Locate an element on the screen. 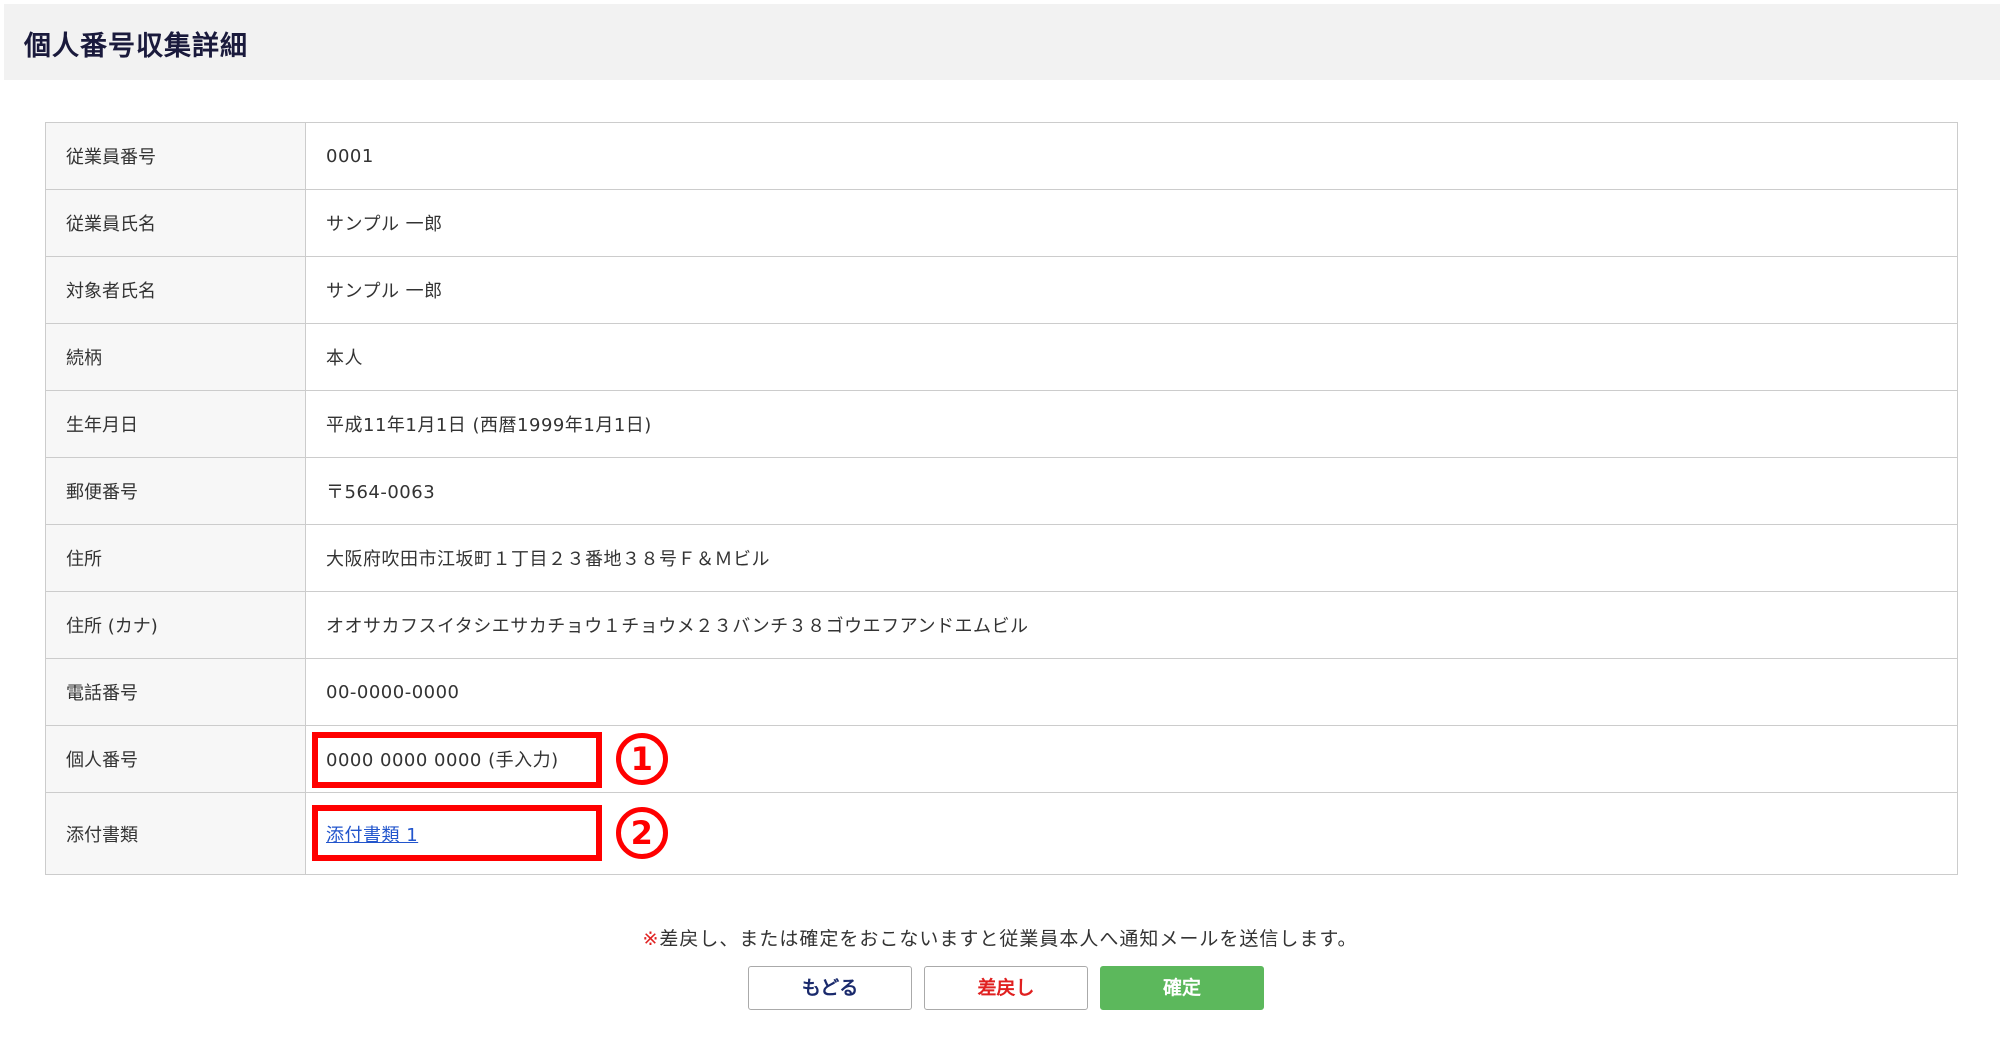 This screenshot has height=1041, width=2000. row-relationship: 続柄 本人 is located at coordinates (1001, 357).